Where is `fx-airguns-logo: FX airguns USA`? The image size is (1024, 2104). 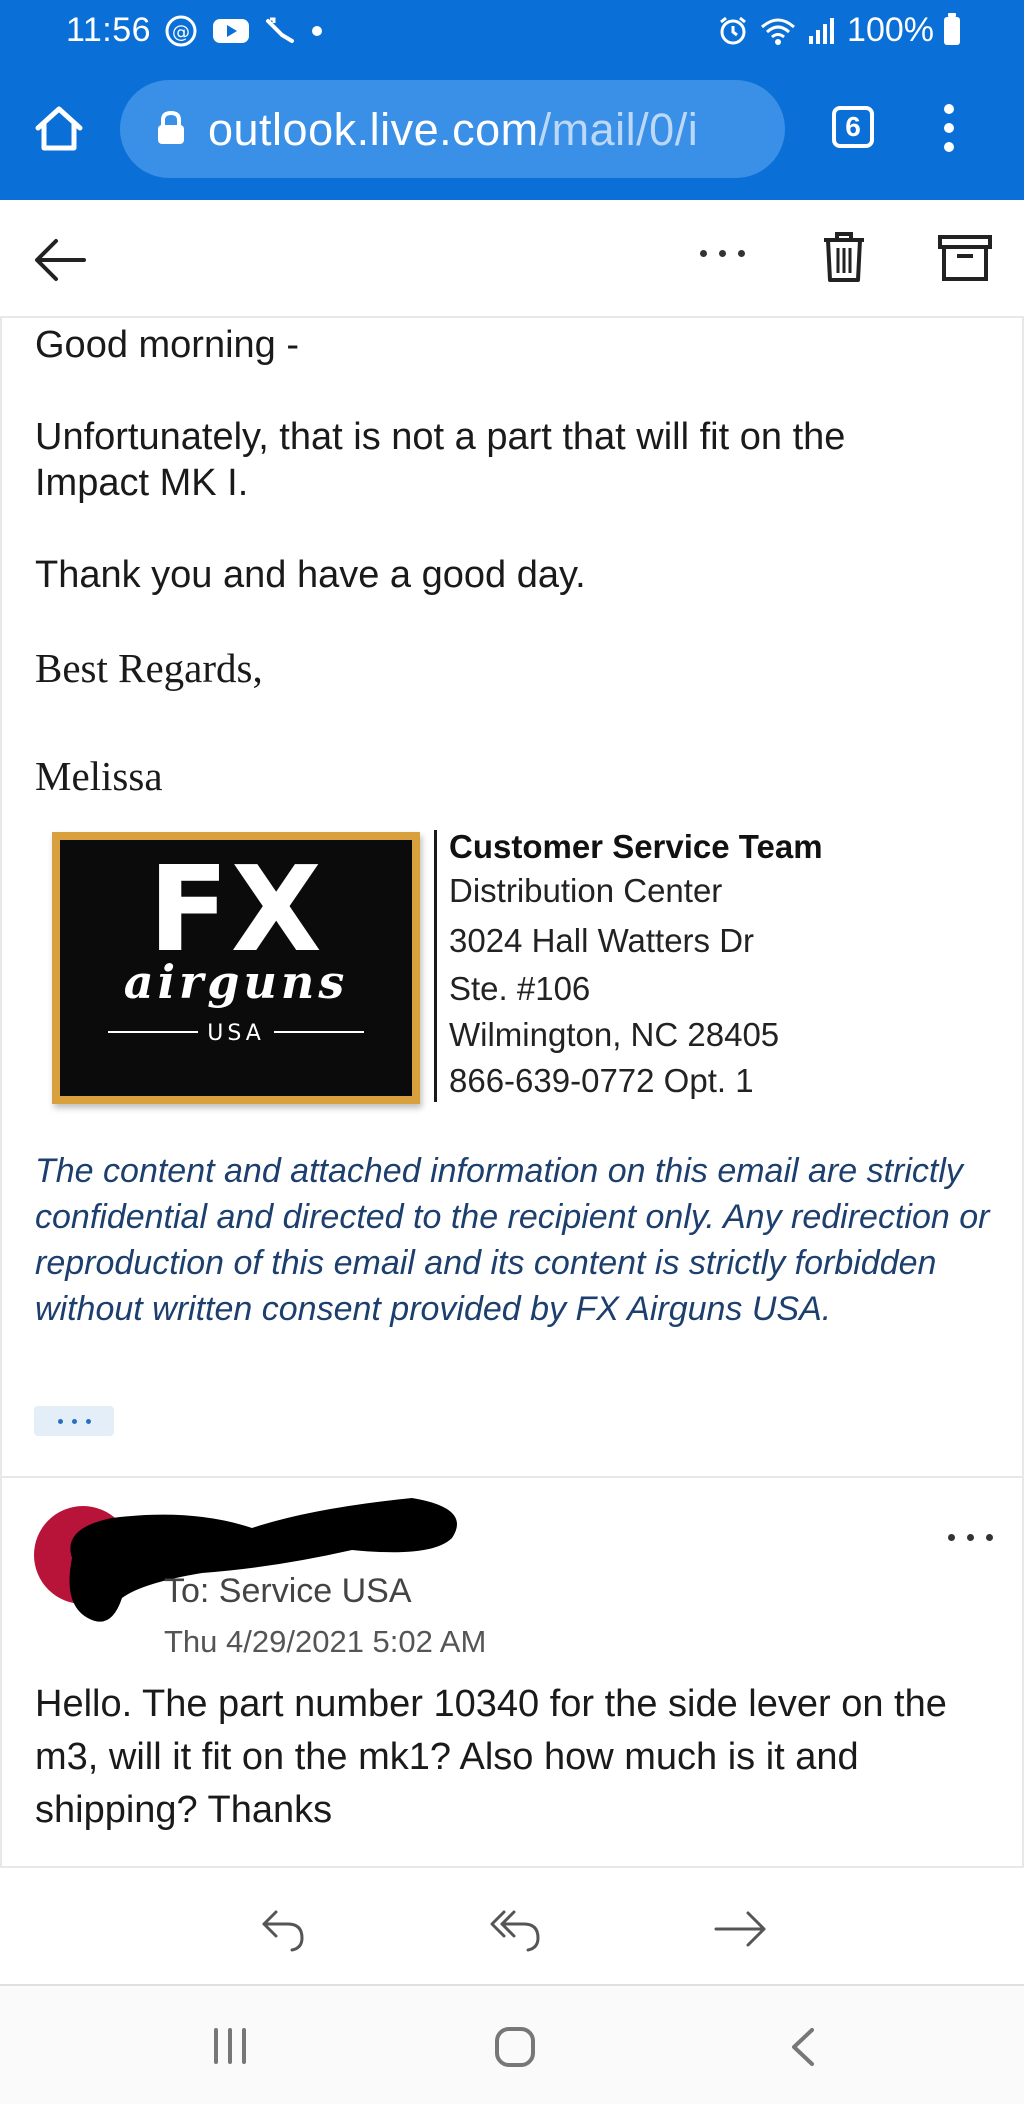 fx-airguns-logo: FX airguns USA is located at coordinates (236, 968).